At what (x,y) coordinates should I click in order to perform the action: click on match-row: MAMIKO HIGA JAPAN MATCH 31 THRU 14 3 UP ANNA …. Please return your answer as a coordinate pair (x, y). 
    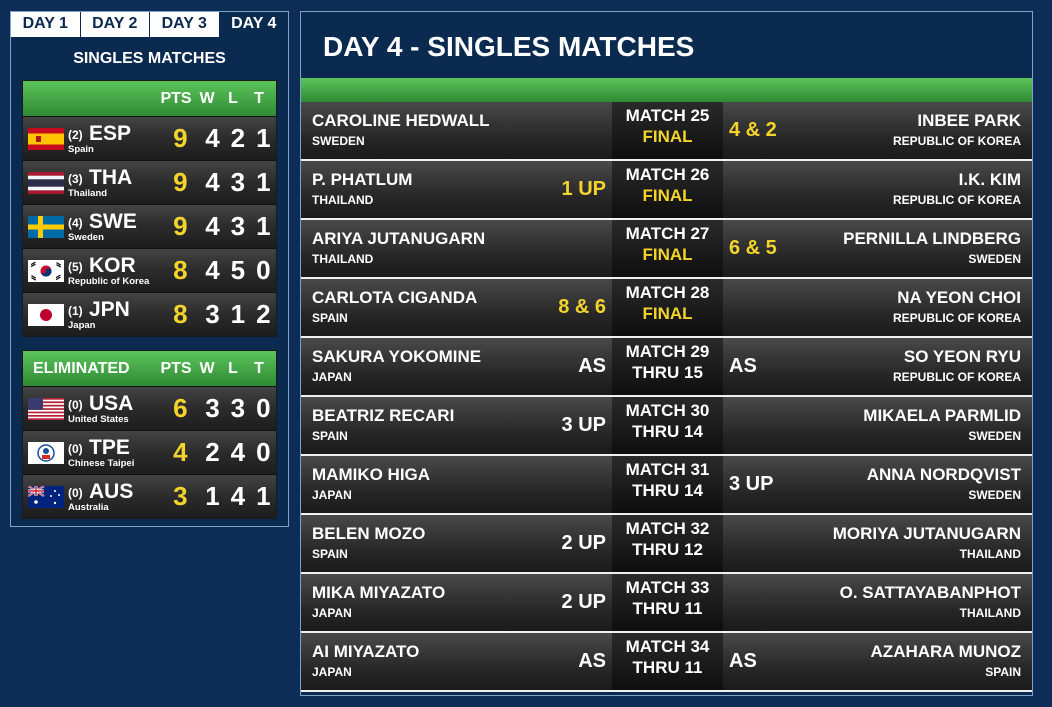
    Looking at the image, I should click on (666, 485).